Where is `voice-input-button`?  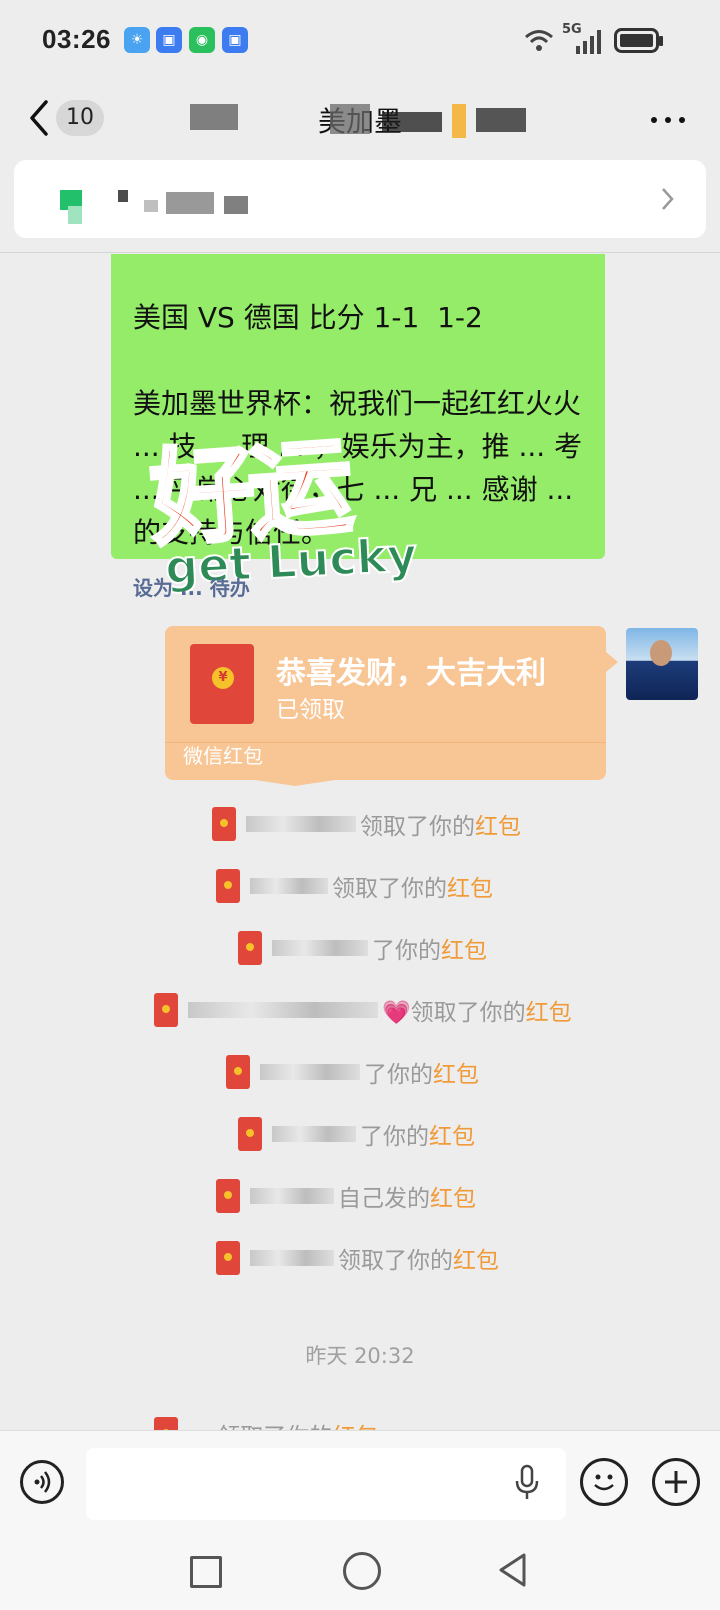
voice-input-button is located at coordinates (42, 1482).